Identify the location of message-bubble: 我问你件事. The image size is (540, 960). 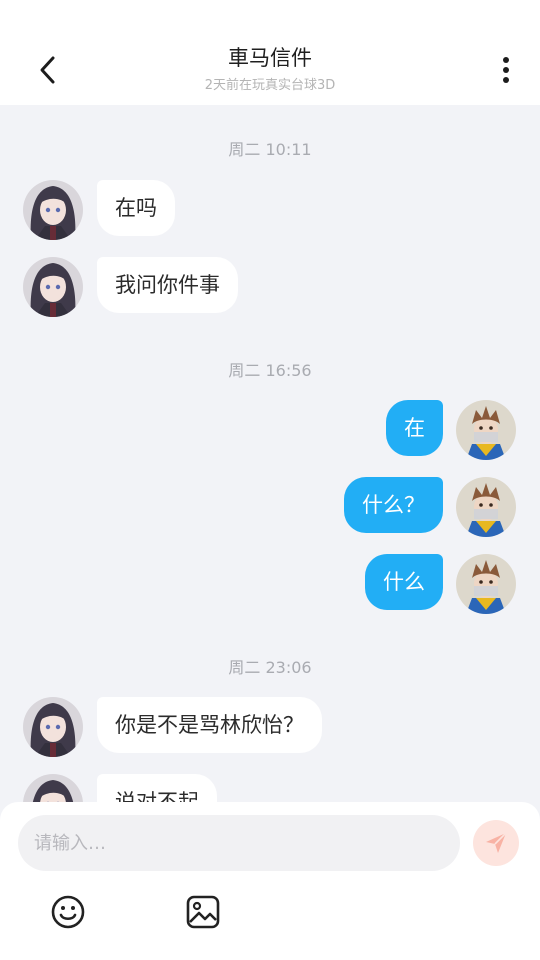
(167, 285).